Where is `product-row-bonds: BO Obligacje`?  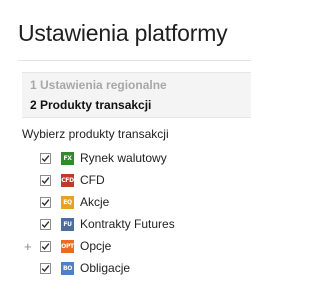 product-row-bonds: BO Obligacje is located at coordinates (125, 270).